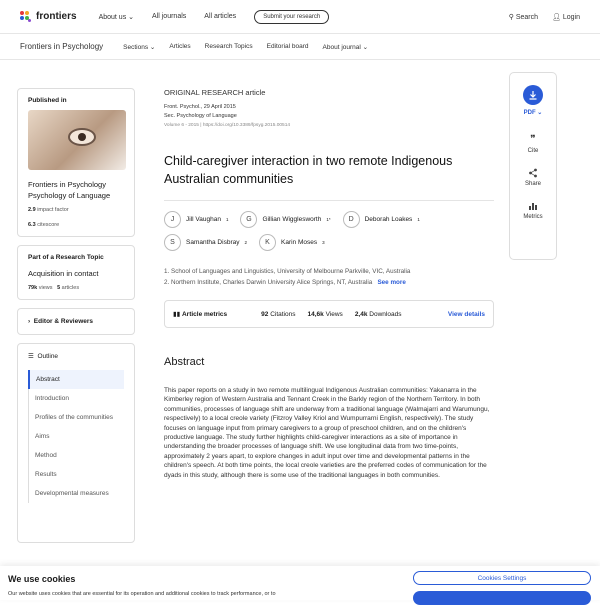  What do you see at coordinates (184, 362) in the screenshot?
I see `abstract-heading: Abstract` at bounding box center [184, 362].